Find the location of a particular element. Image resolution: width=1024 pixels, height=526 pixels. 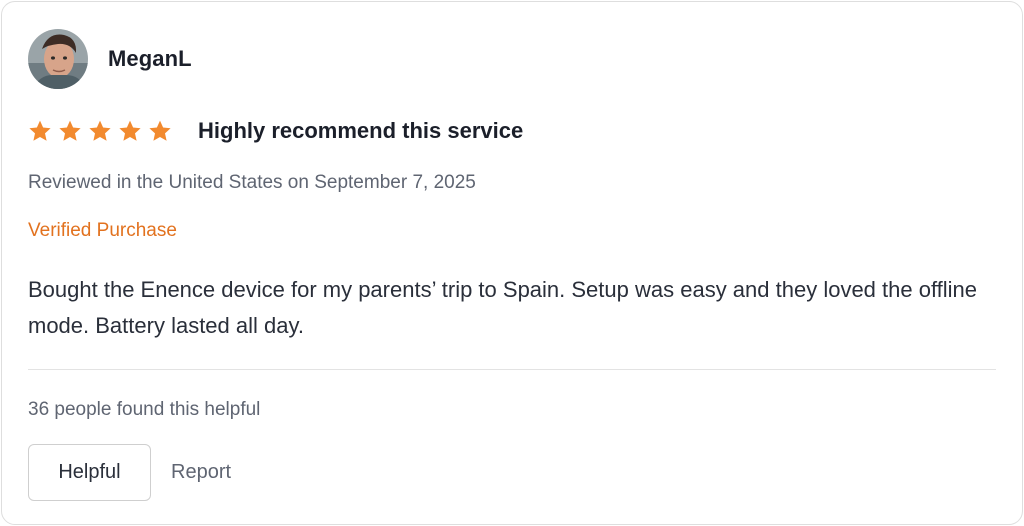

helpful-count: 36 people found this helpful is located at coordinates (144, 409).